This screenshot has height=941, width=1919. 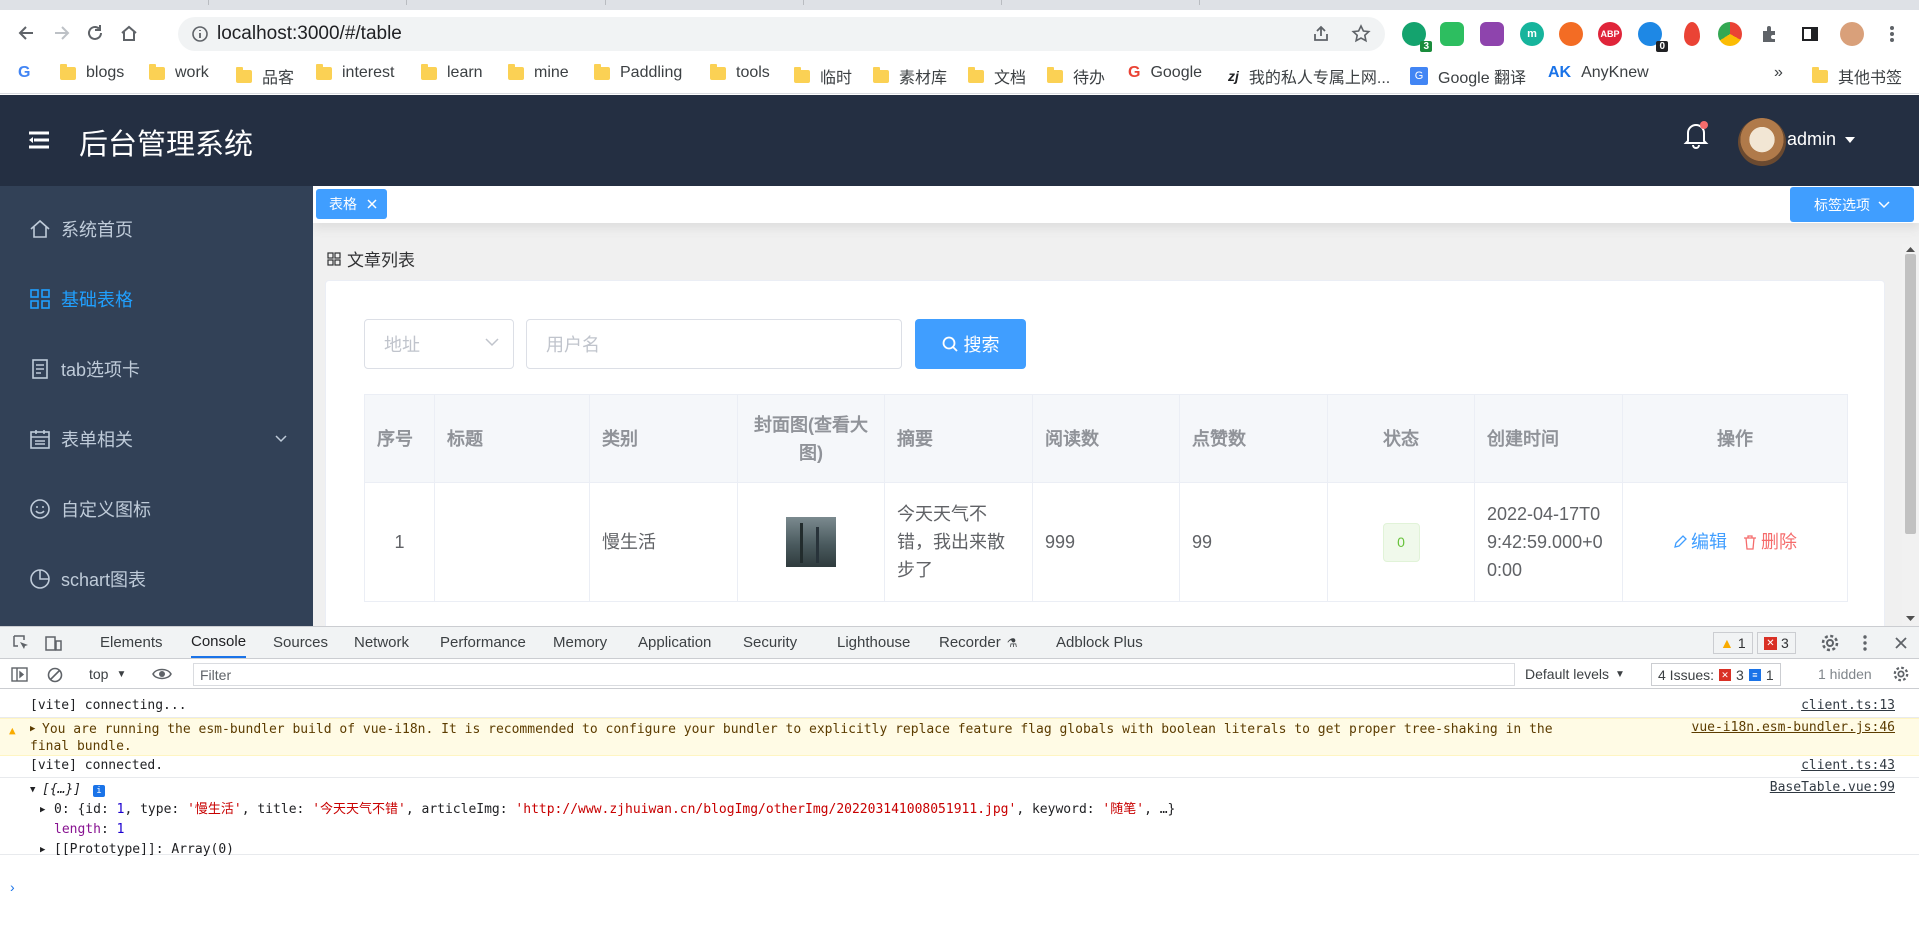 I want to click on scrollbar-thumb, so click(x=1910, y=394).